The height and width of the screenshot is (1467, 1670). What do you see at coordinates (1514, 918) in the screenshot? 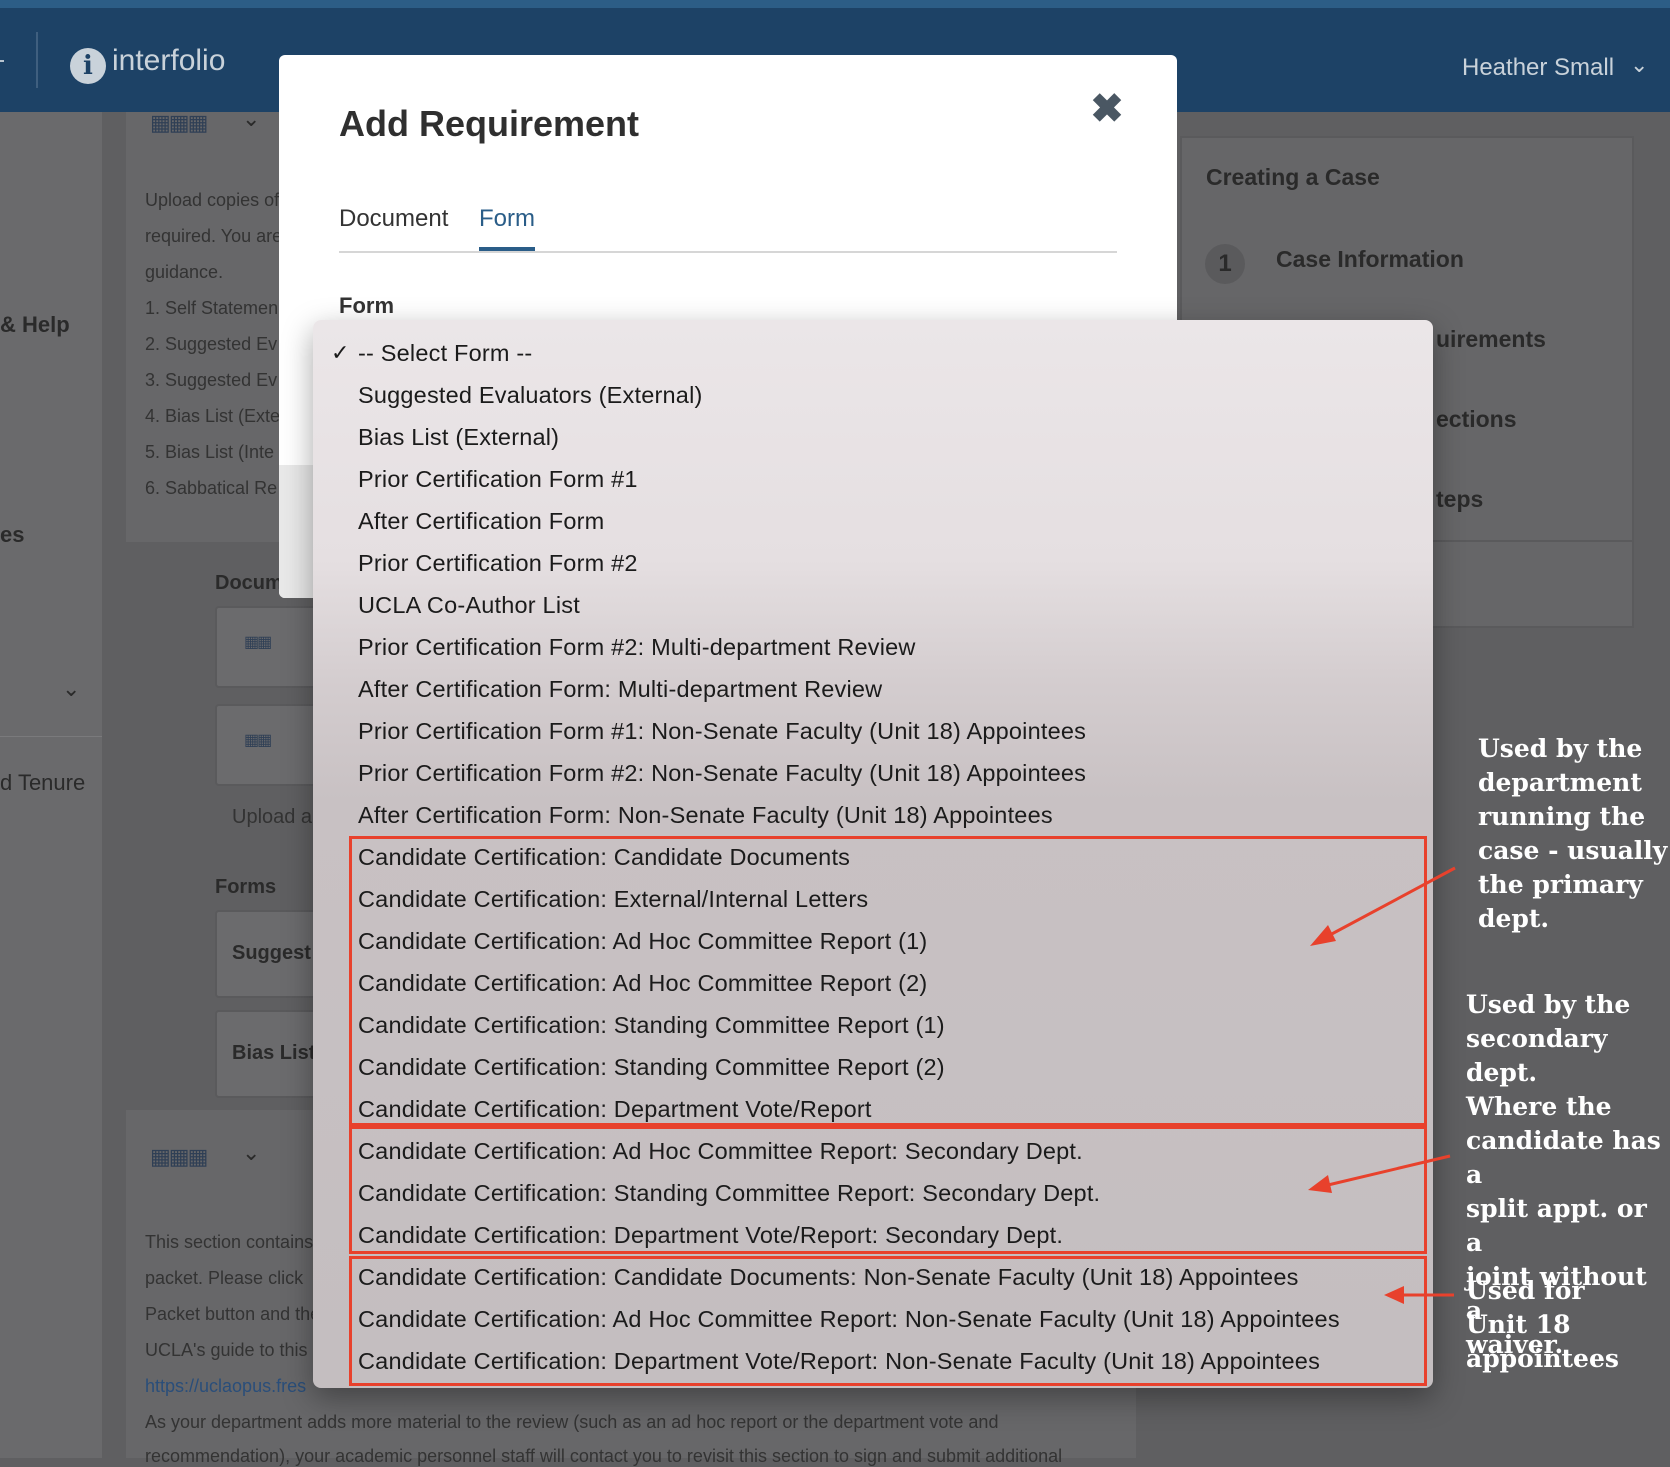
I see `annotation-line: dept.` at bounding box center [1514, 918].